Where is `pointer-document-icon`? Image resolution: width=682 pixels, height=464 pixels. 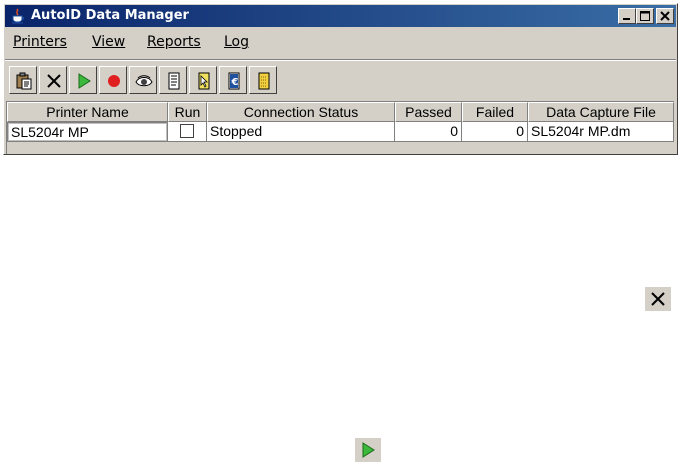
pointer-document-icon is located at coordinates (204, 81).